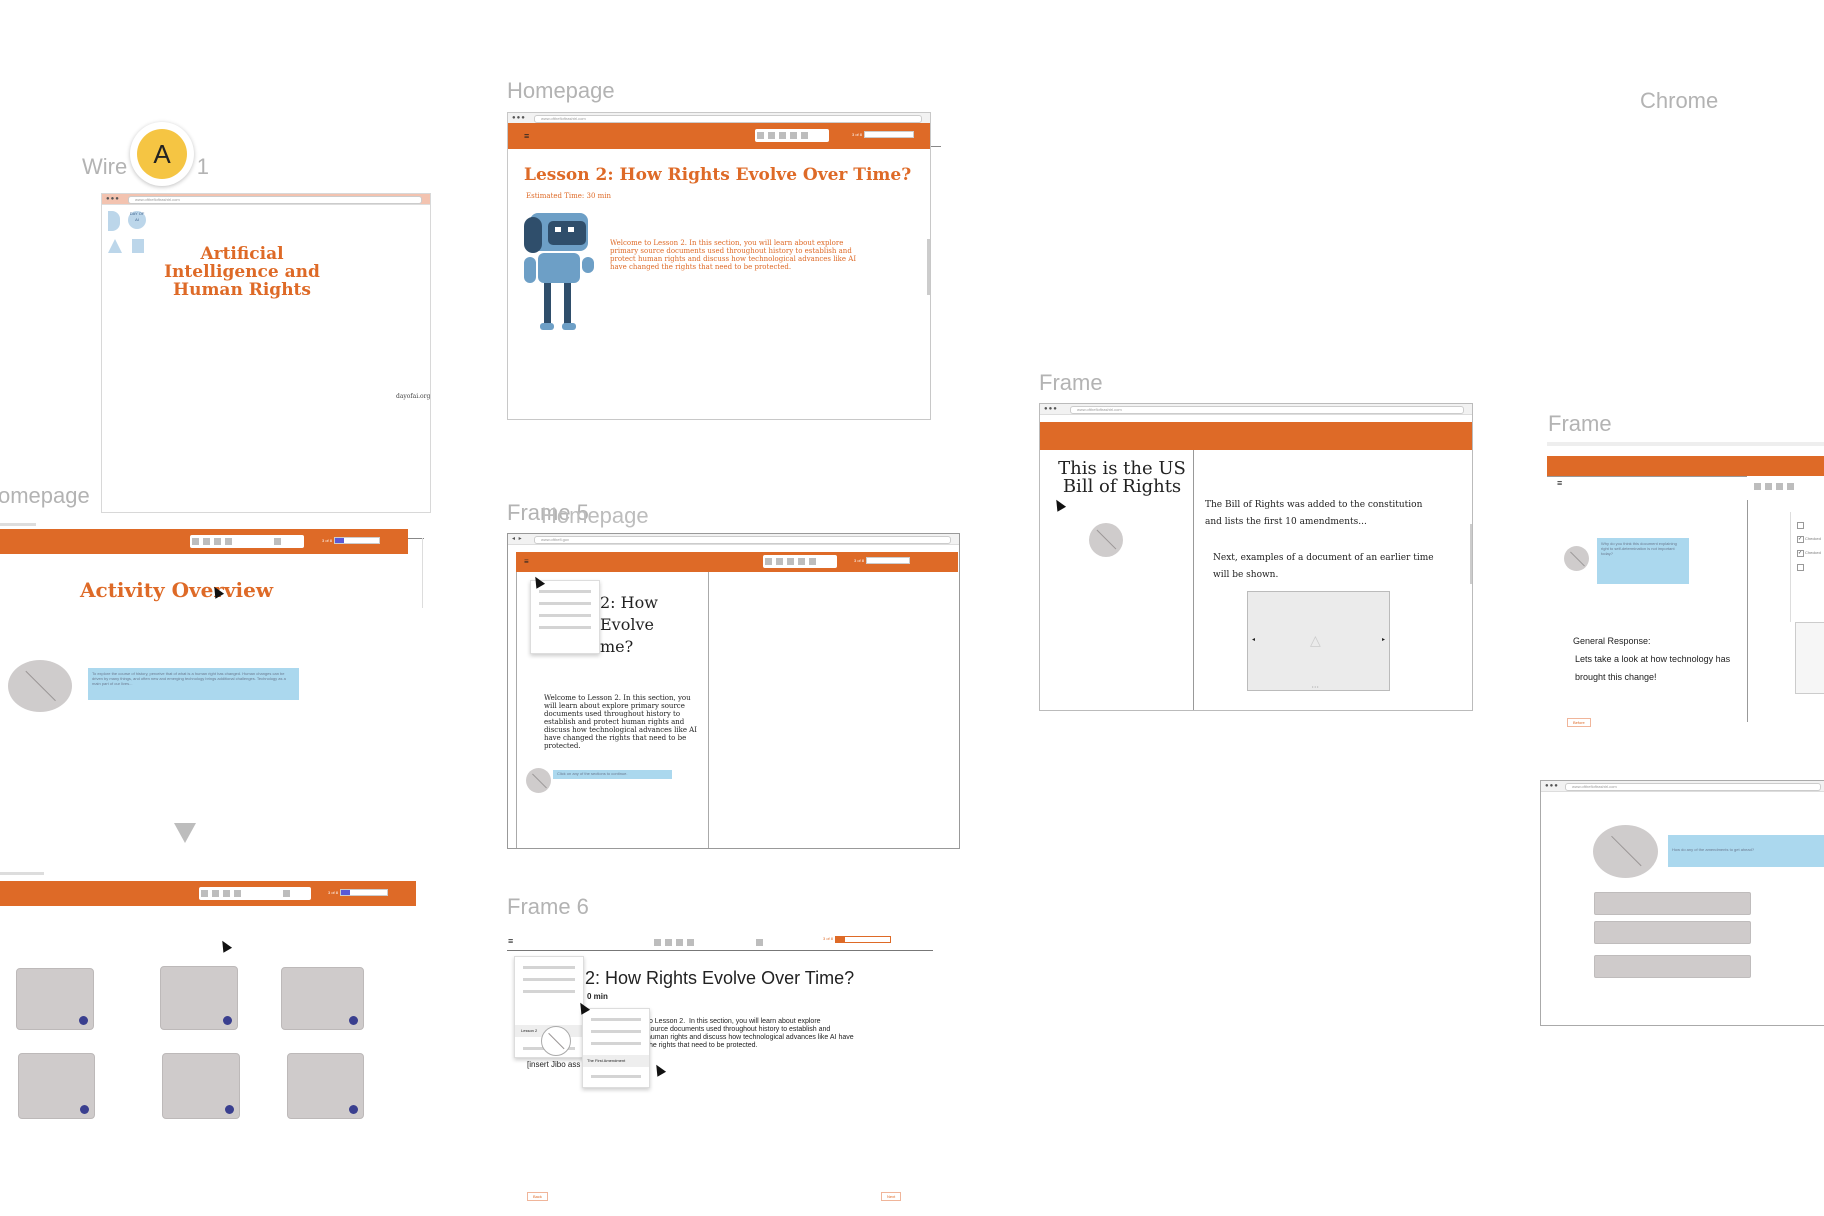 The image size is (1824, 1216). I want to click on down-arrow-icon, so click(185, 833).